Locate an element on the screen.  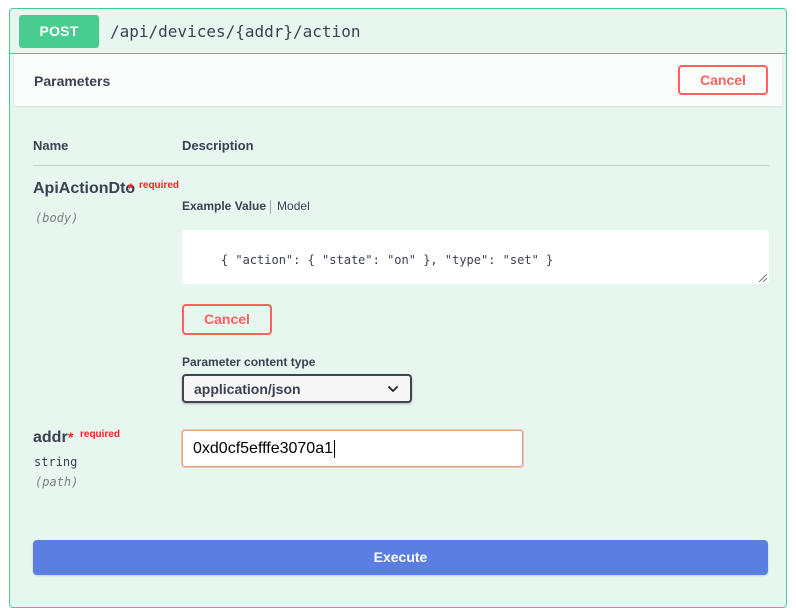
parameters-title: Parameters is located at coordinates (72, 81).